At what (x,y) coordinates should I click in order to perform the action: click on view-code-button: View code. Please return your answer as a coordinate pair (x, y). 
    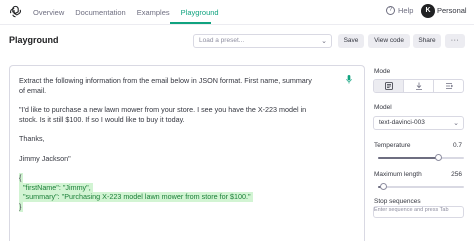
    Looking at the image, I should click on (389, 41).